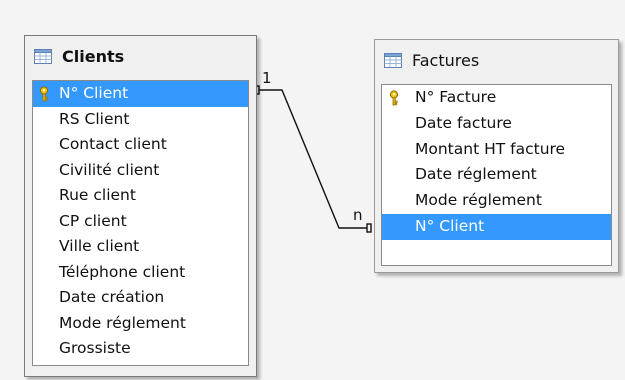  I want to click on field-row: Montant HT facture, so click(496, 150).